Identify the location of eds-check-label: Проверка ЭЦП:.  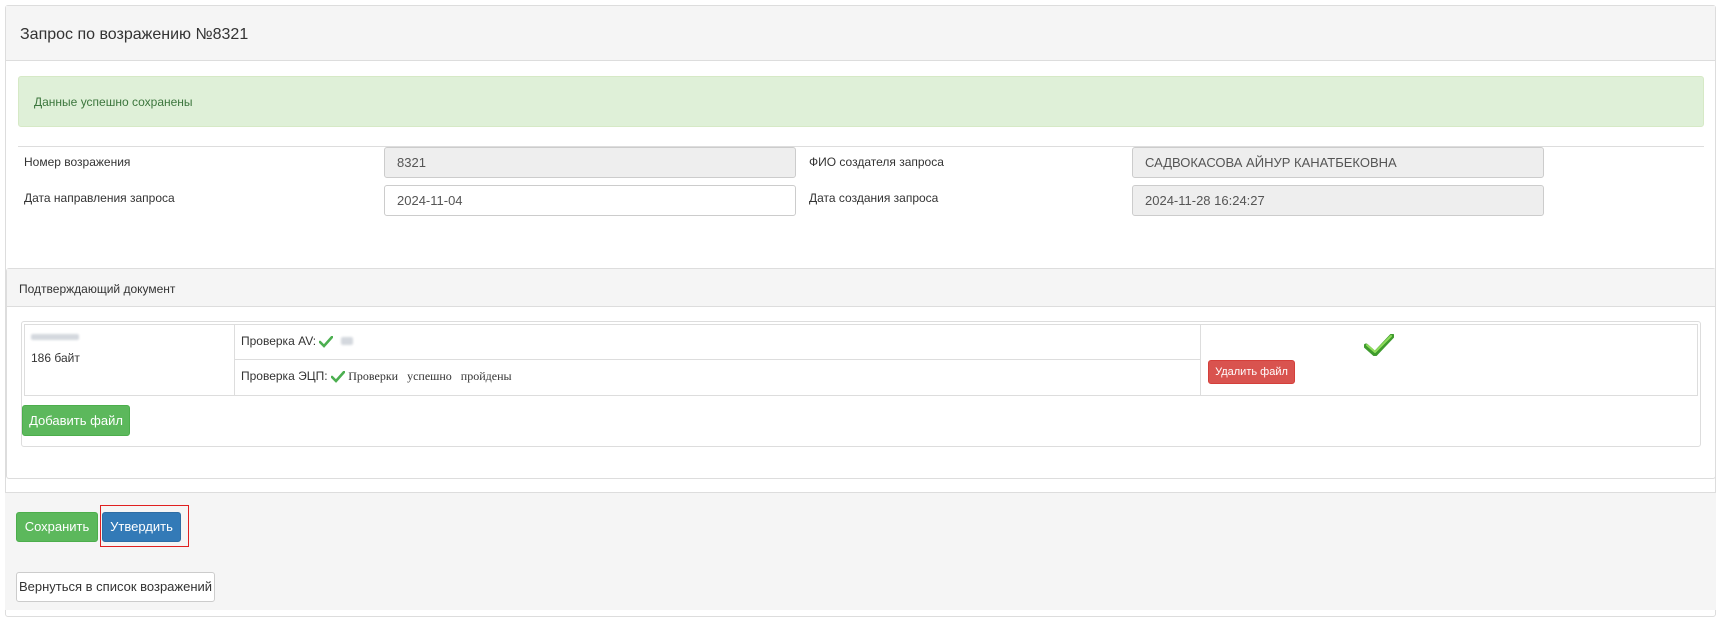
(284, 376).